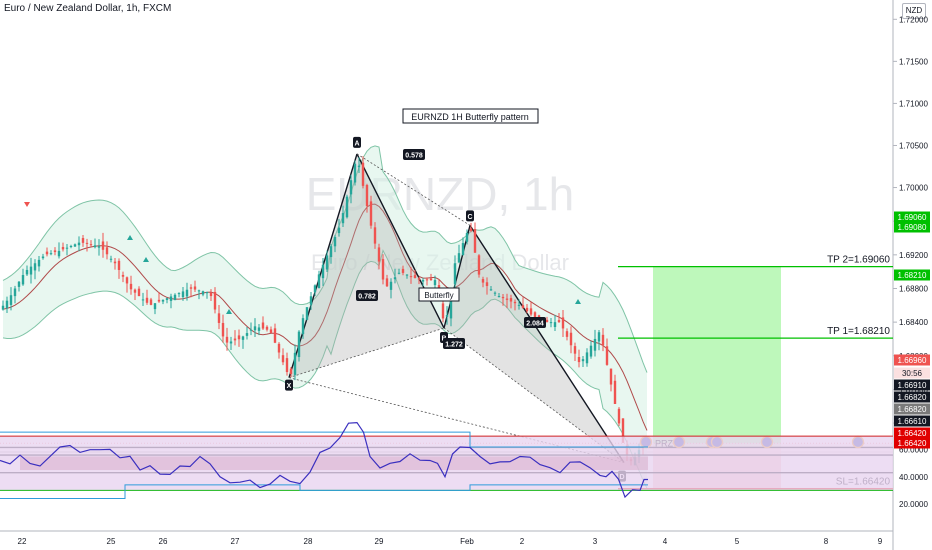 Image resolution: width=932 pixels, height=550 pixels. I want to click on price-badge: 1.68210, so click(912, 275).